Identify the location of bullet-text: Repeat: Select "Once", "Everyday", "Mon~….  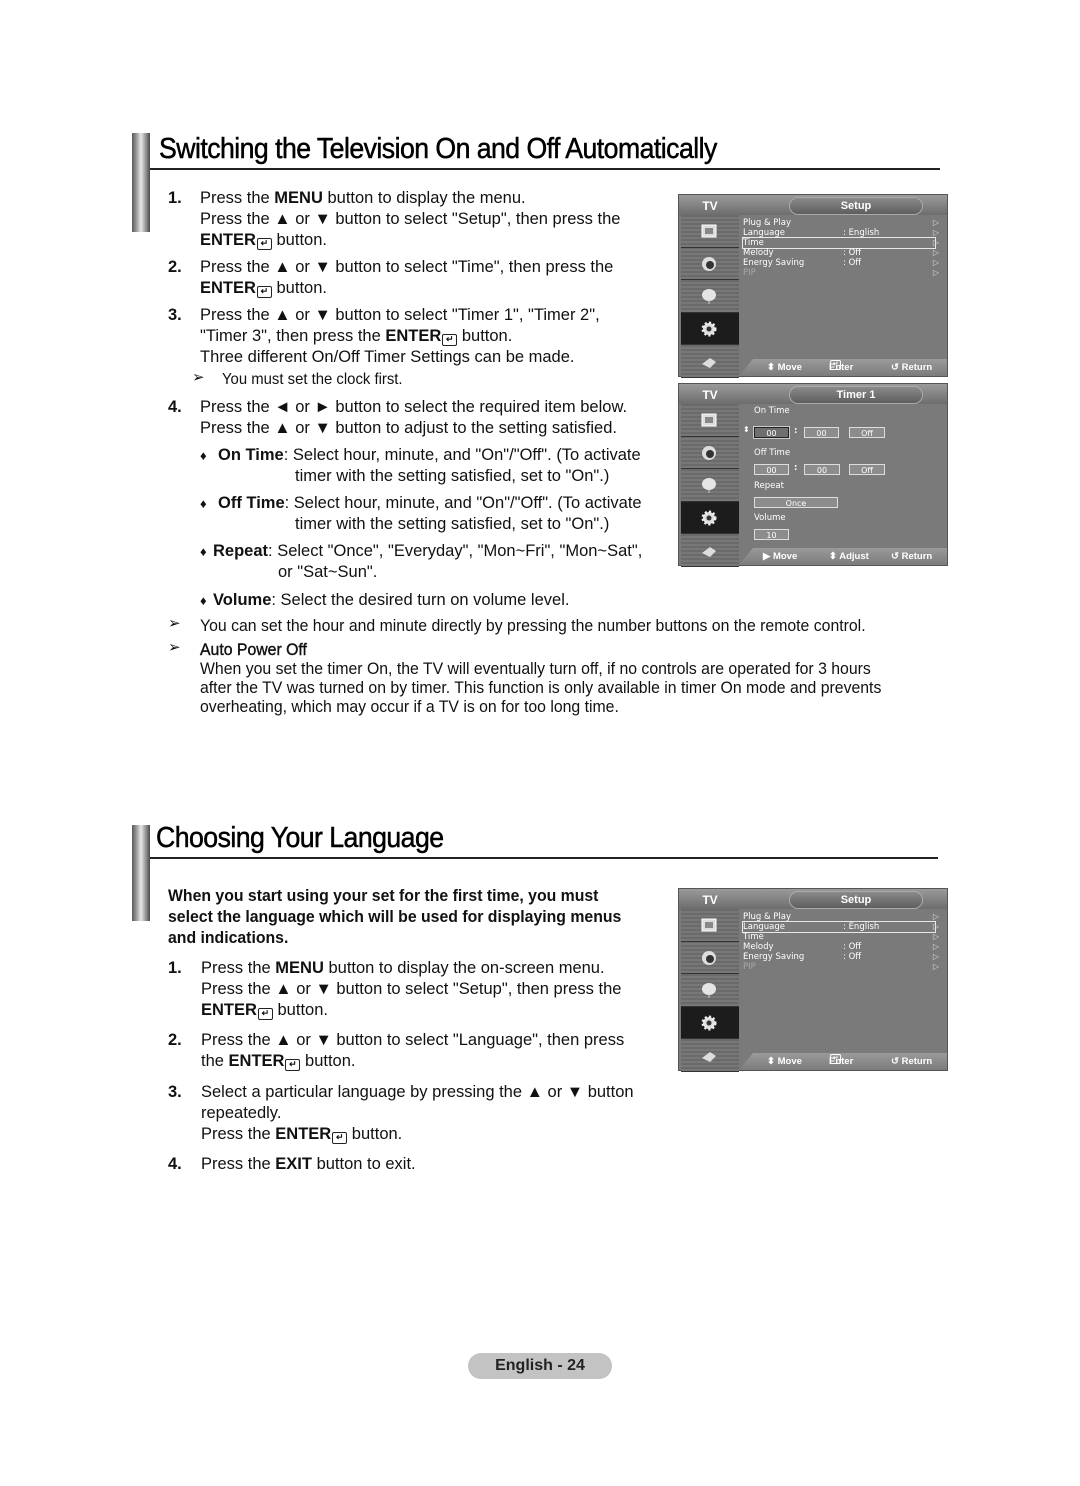
(427, 551).